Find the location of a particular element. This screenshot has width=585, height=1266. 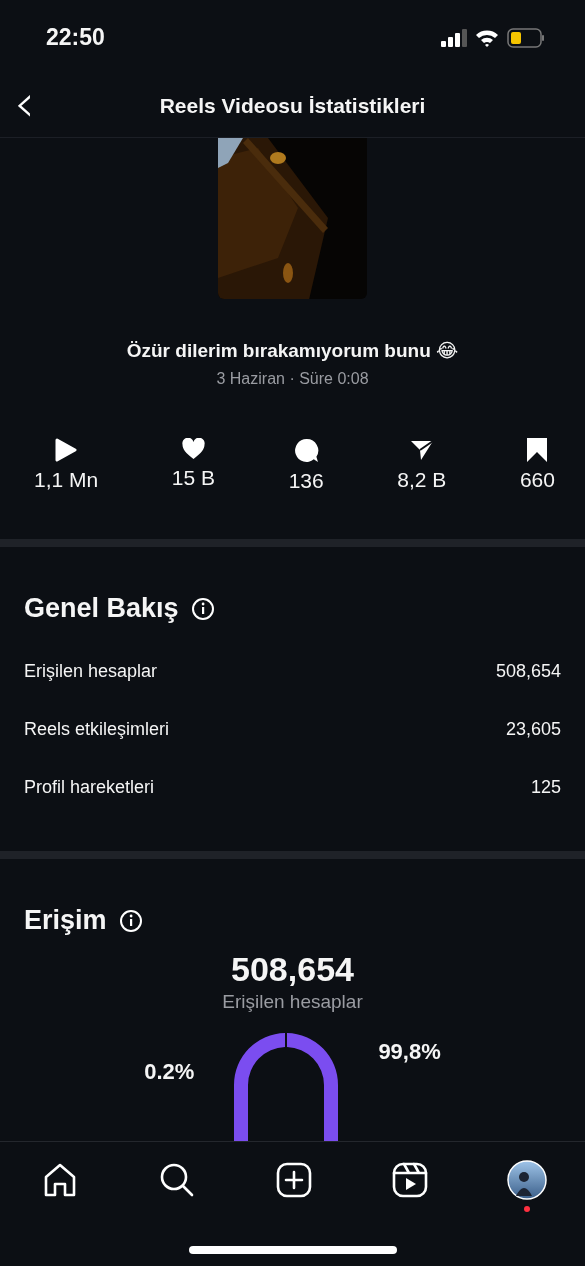

metric-value: 23,605 is located at coordinates (533, 729).